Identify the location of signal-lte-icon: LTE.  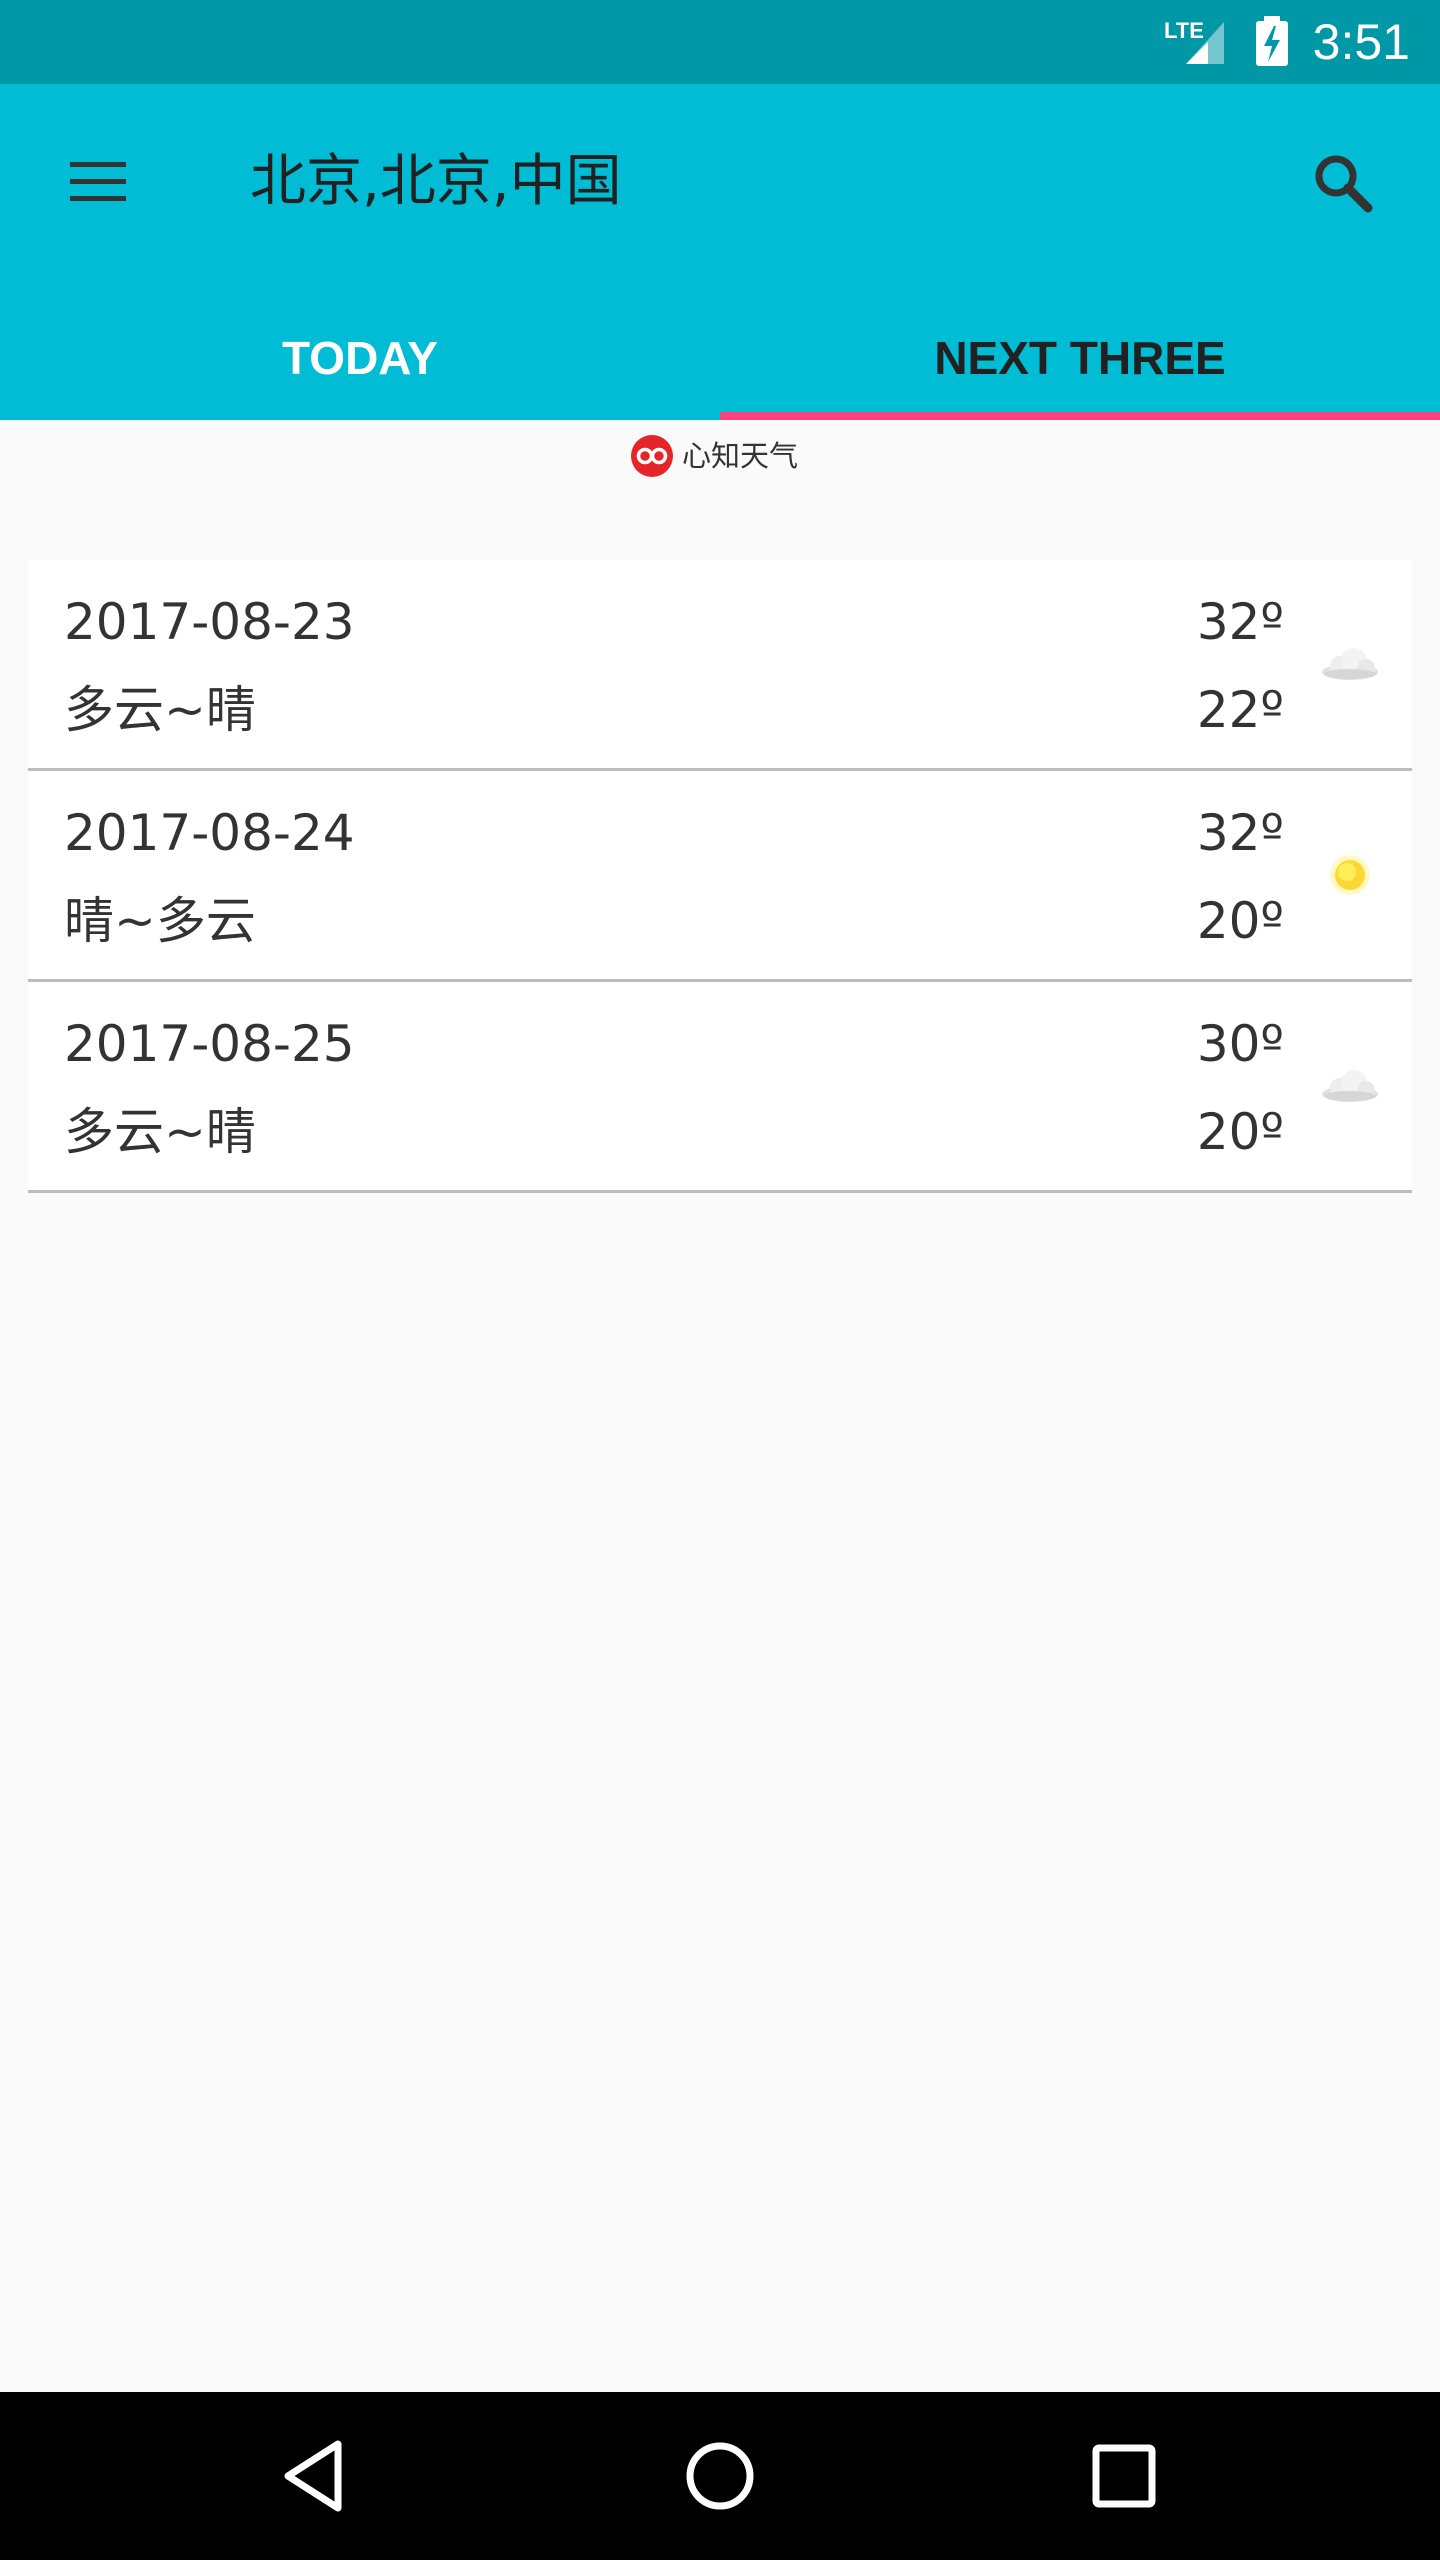
(1194, 41).